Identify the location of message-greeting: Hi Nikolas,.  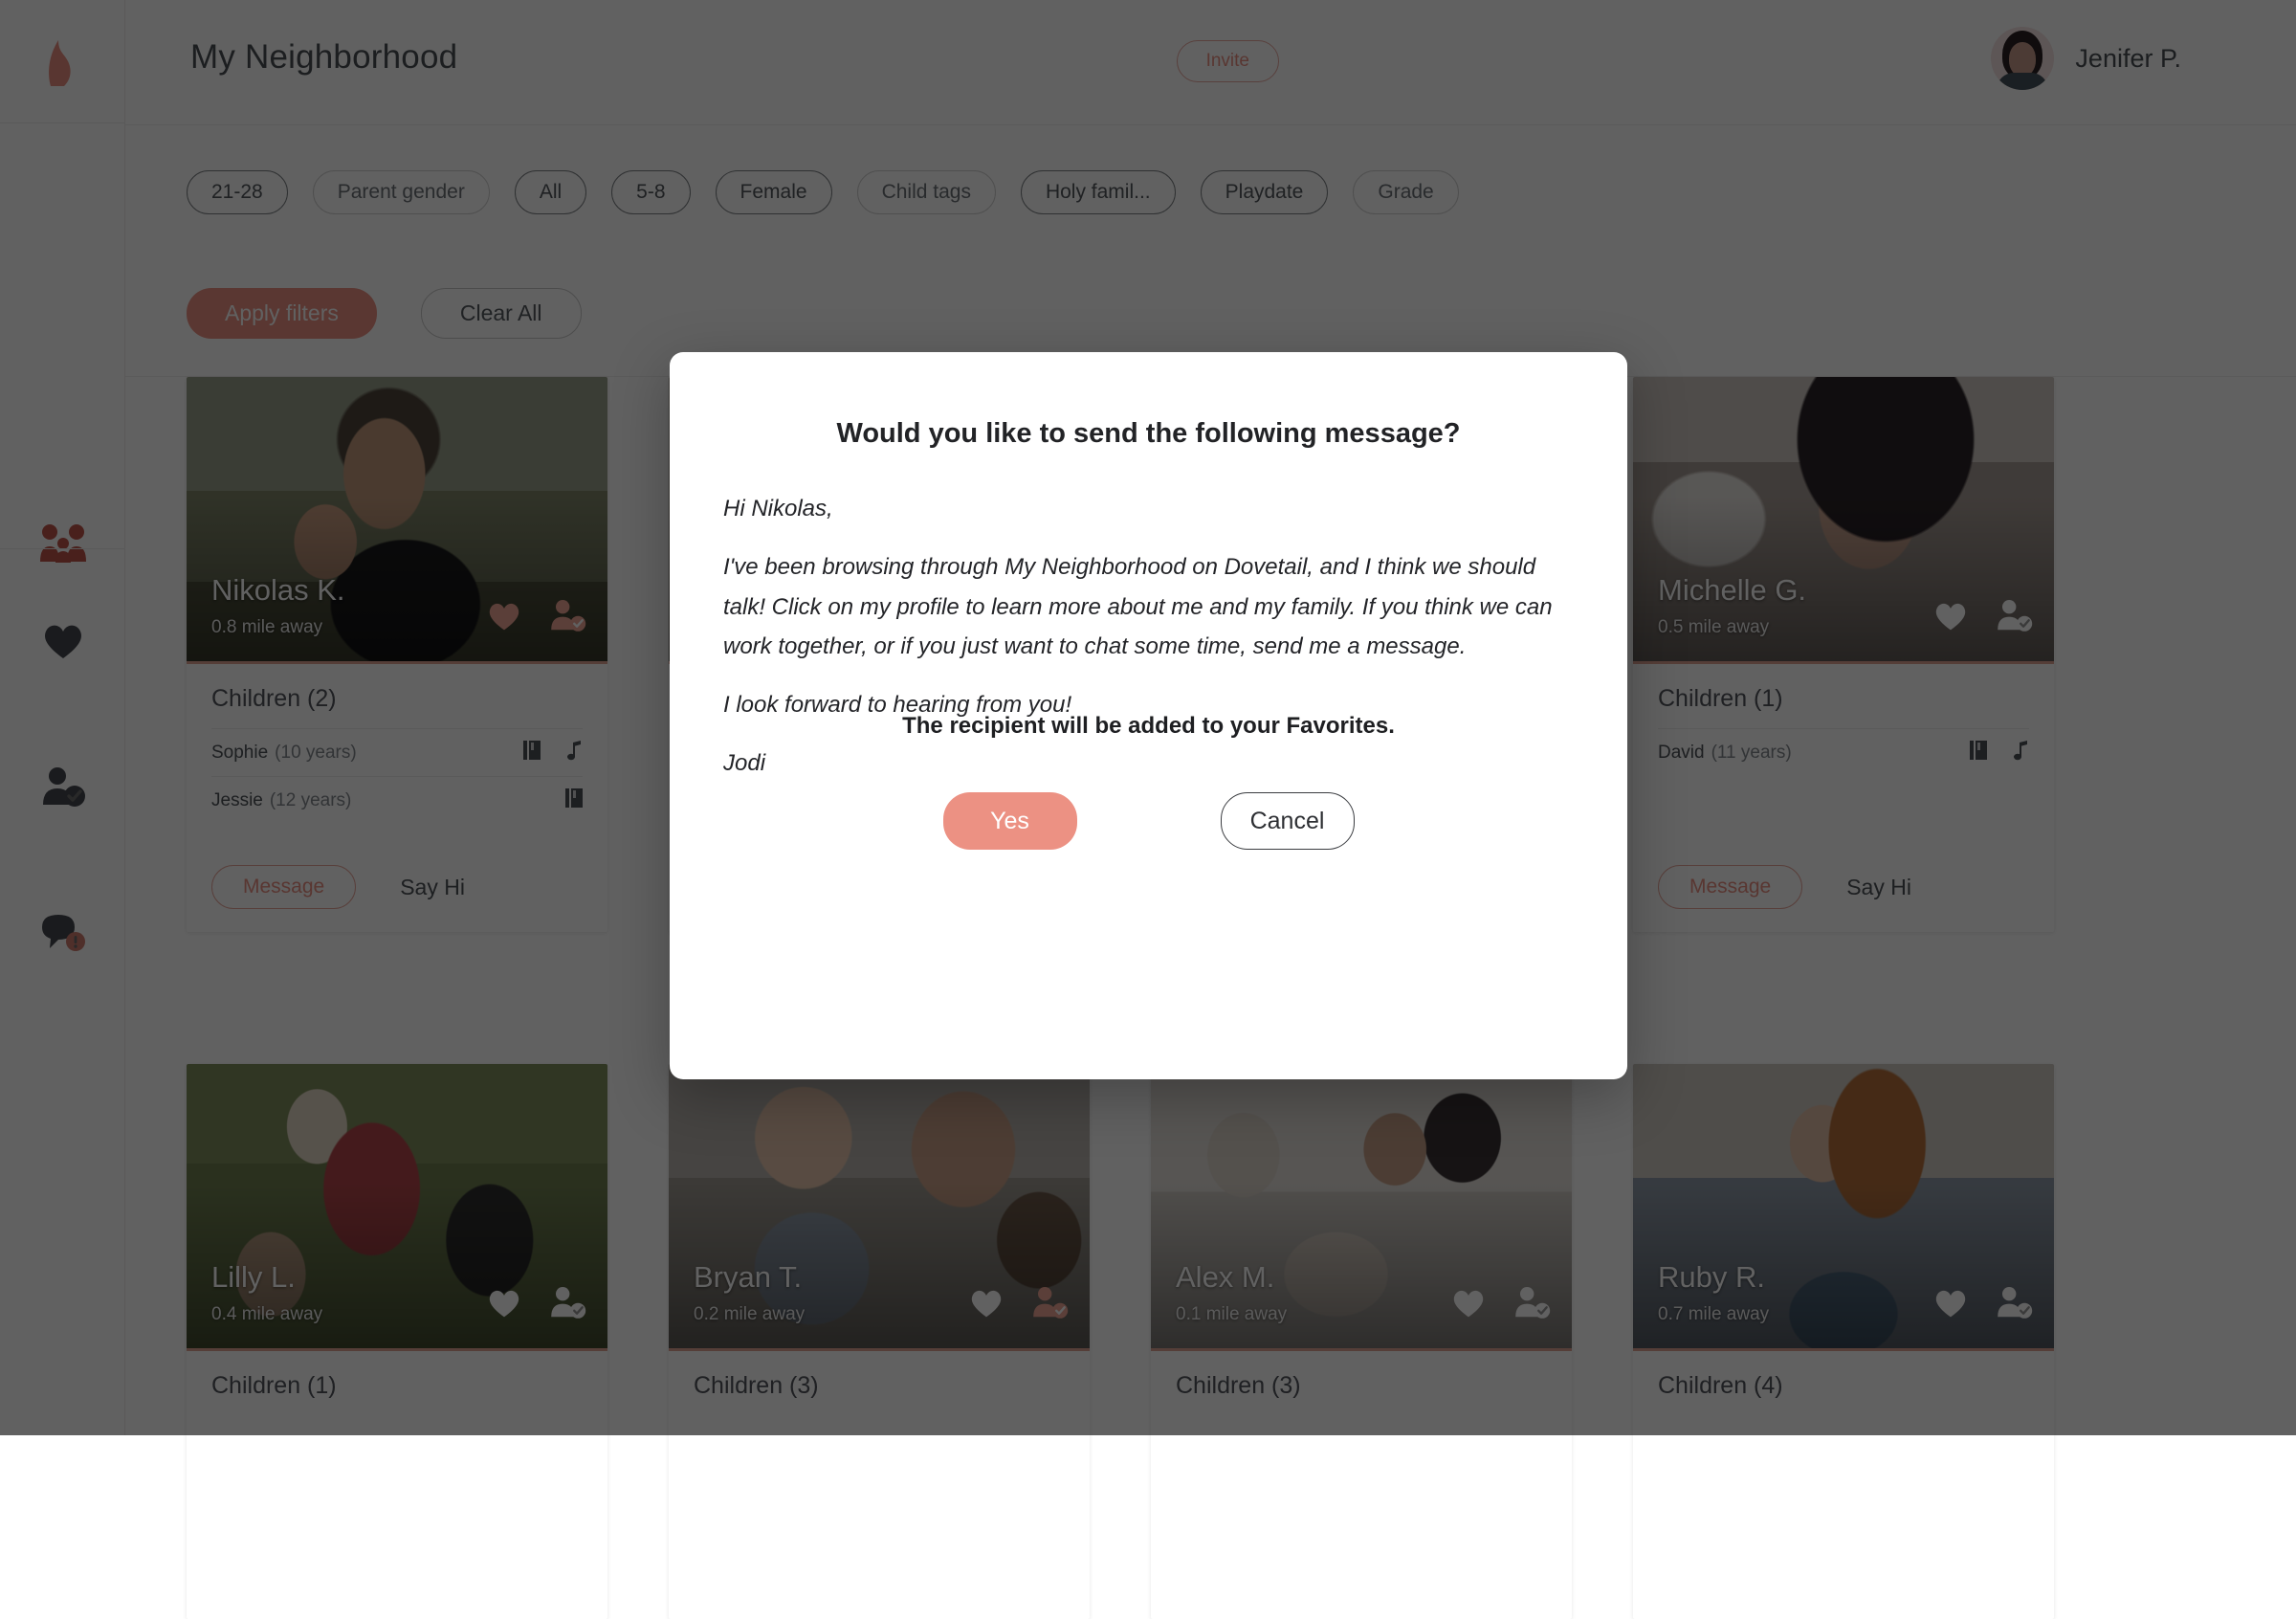
(1149, 508).